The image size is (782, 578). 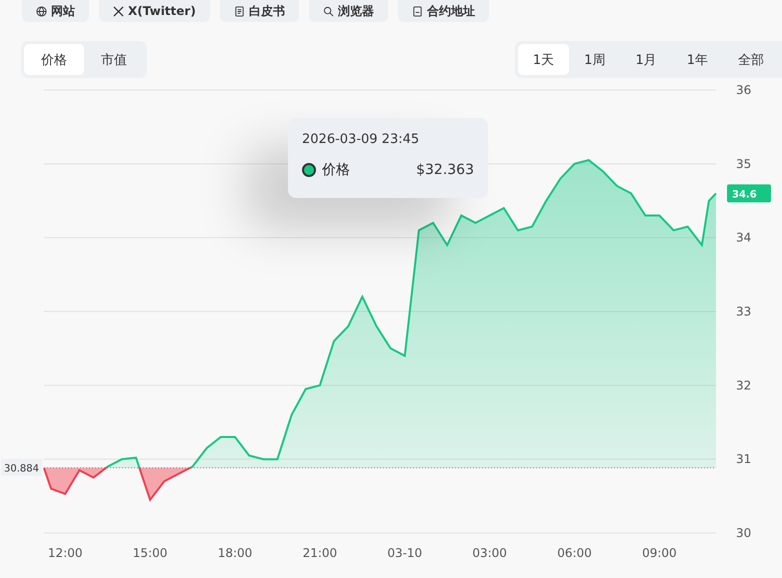 I want to click on y-axis-label: 32, so click(x=744, y=385).